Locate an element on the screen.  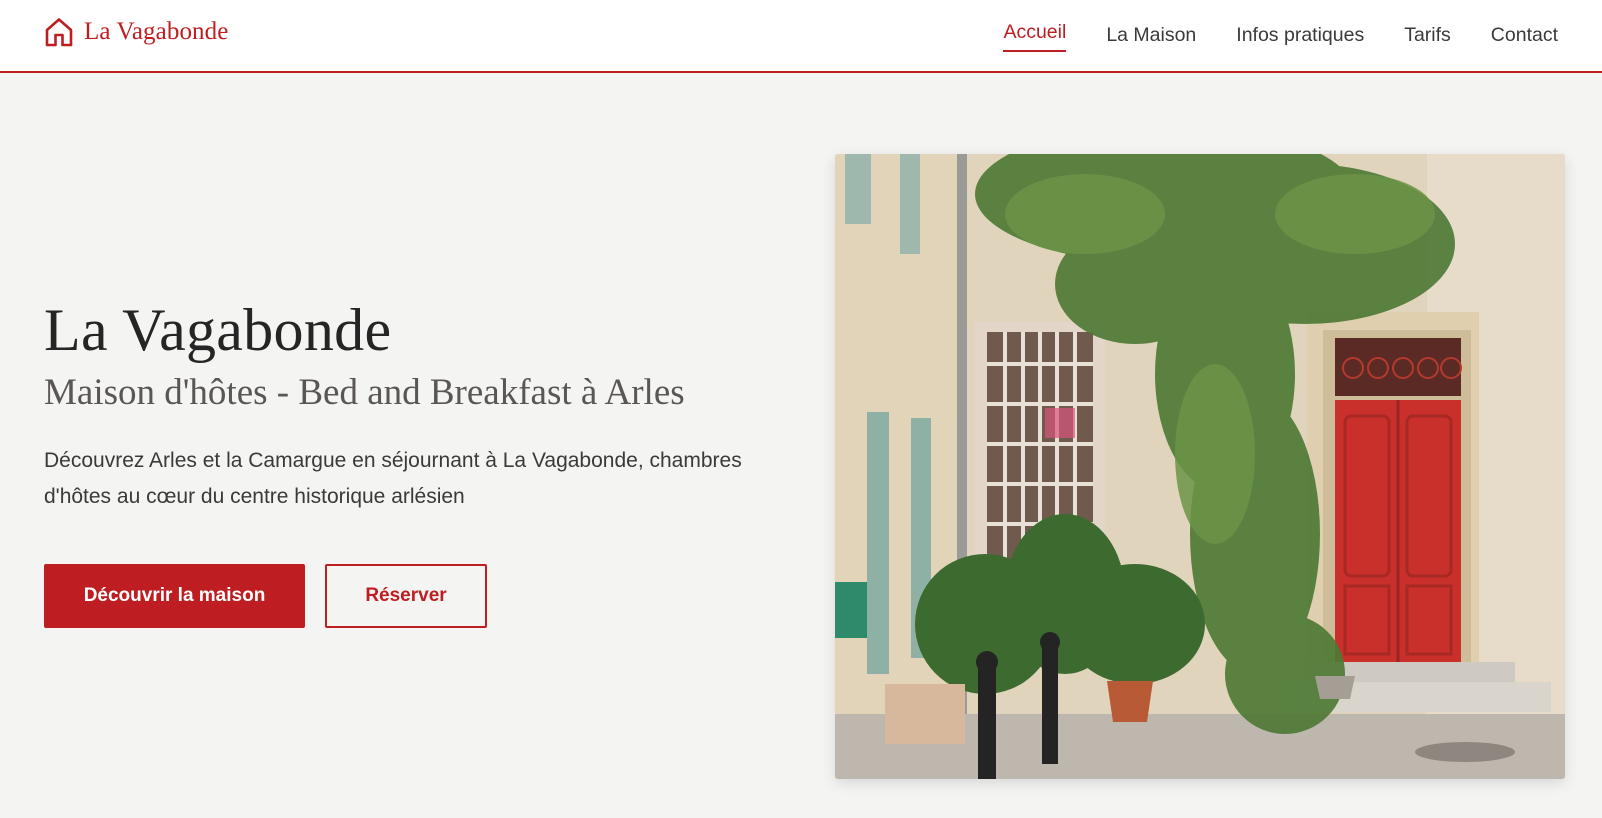
brand-logo-link: La Vagabonde is located at coordinates (136, 32).